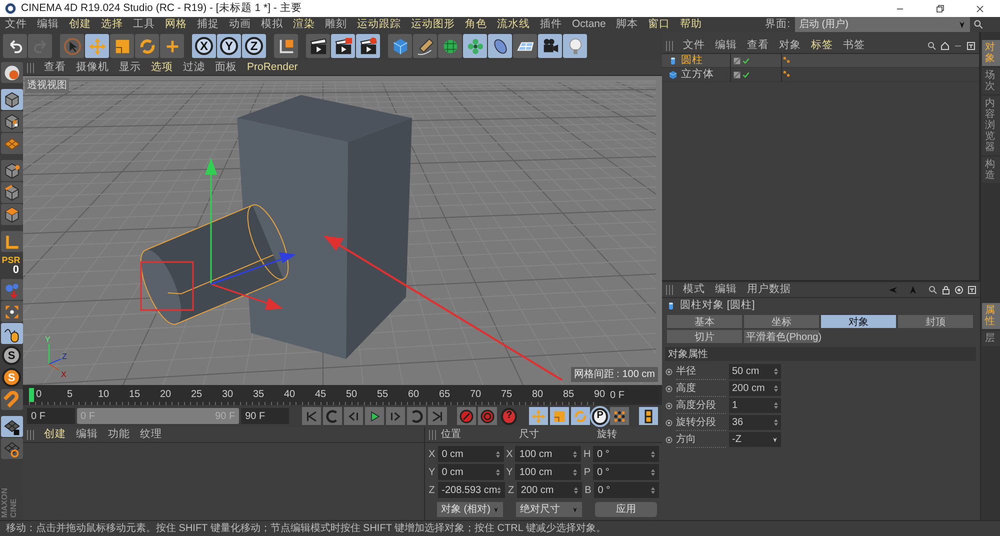 This screenshot has width=1000, height=536. I want to click on attribute-tab: 对象, so click(858, 321).